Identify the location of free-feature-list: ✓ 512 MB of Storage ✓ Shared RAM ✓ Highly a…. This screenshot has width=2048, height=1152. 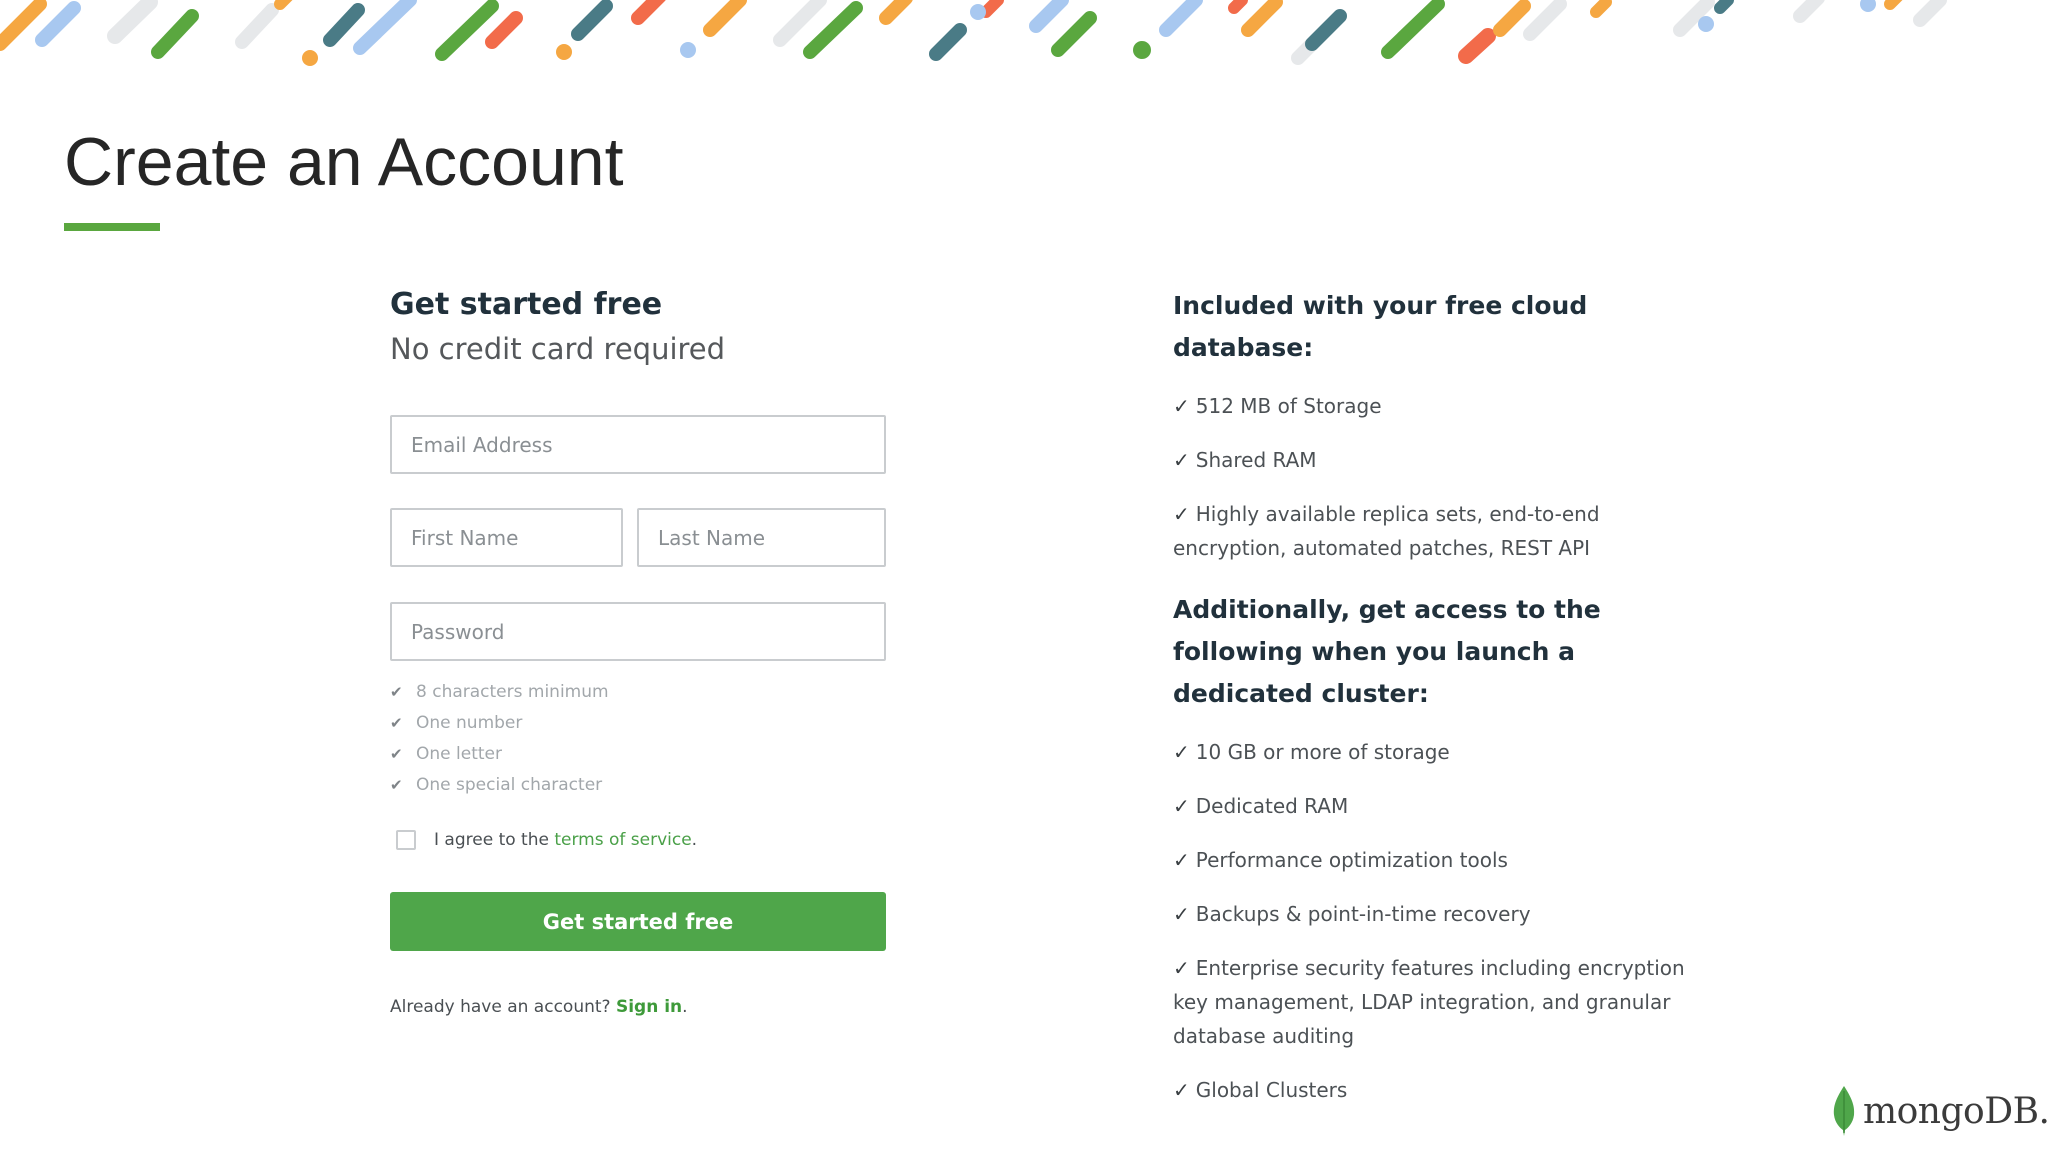
(1433, 477).